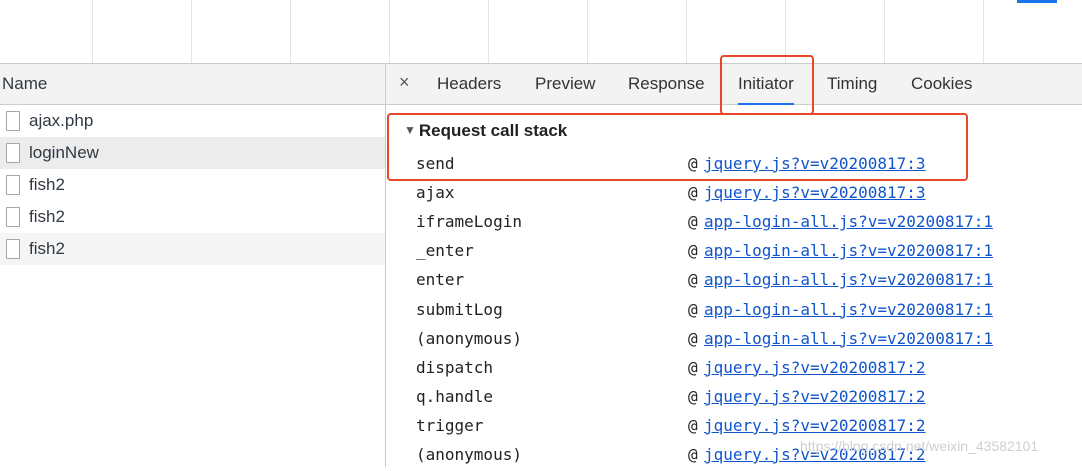  Describe the element at coordinates (455, 396) in the screenshot. I see `frame-function-name: q.handle` at that location.